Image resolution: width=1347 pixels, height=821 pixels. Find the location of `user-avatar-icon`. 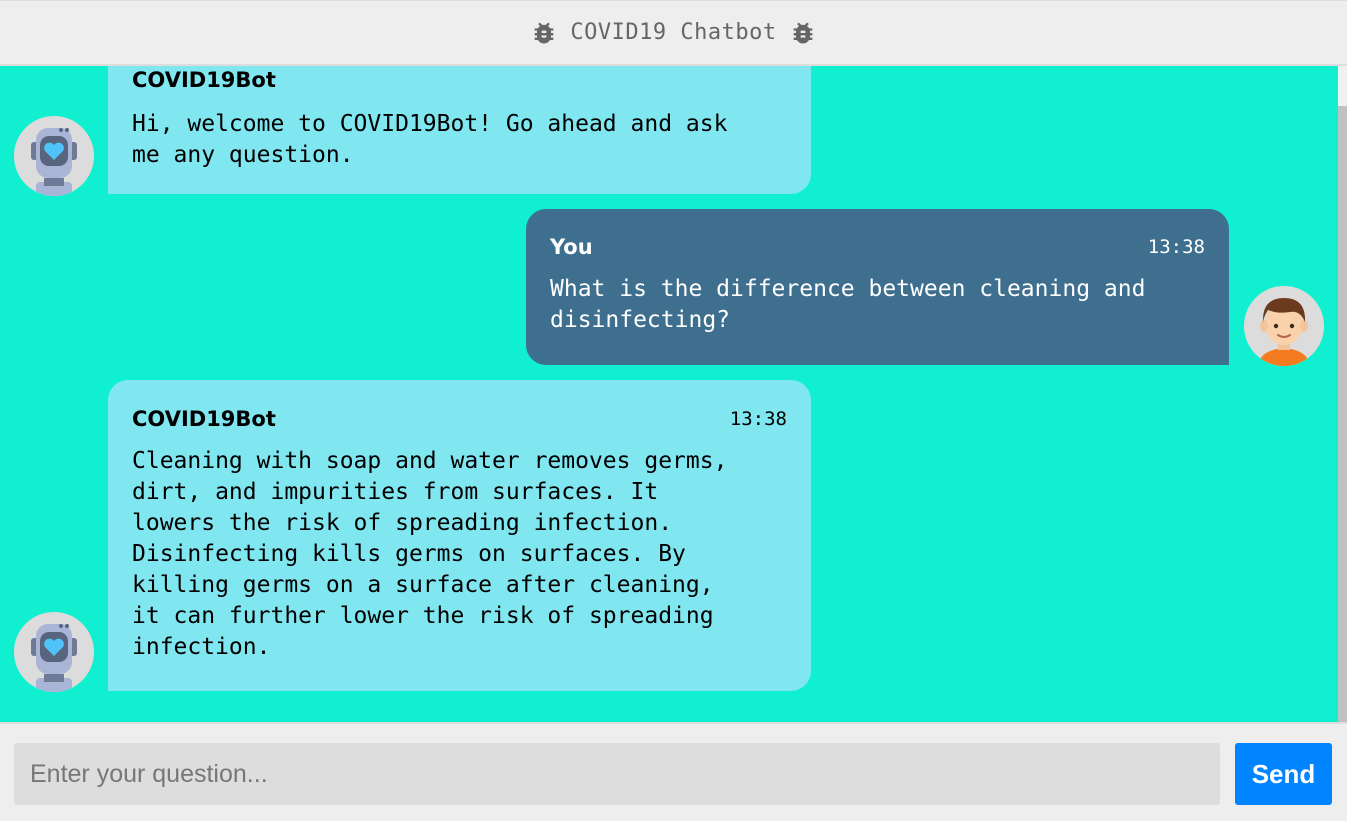

user-avatar-icon is located at coordinates (1284, 326).